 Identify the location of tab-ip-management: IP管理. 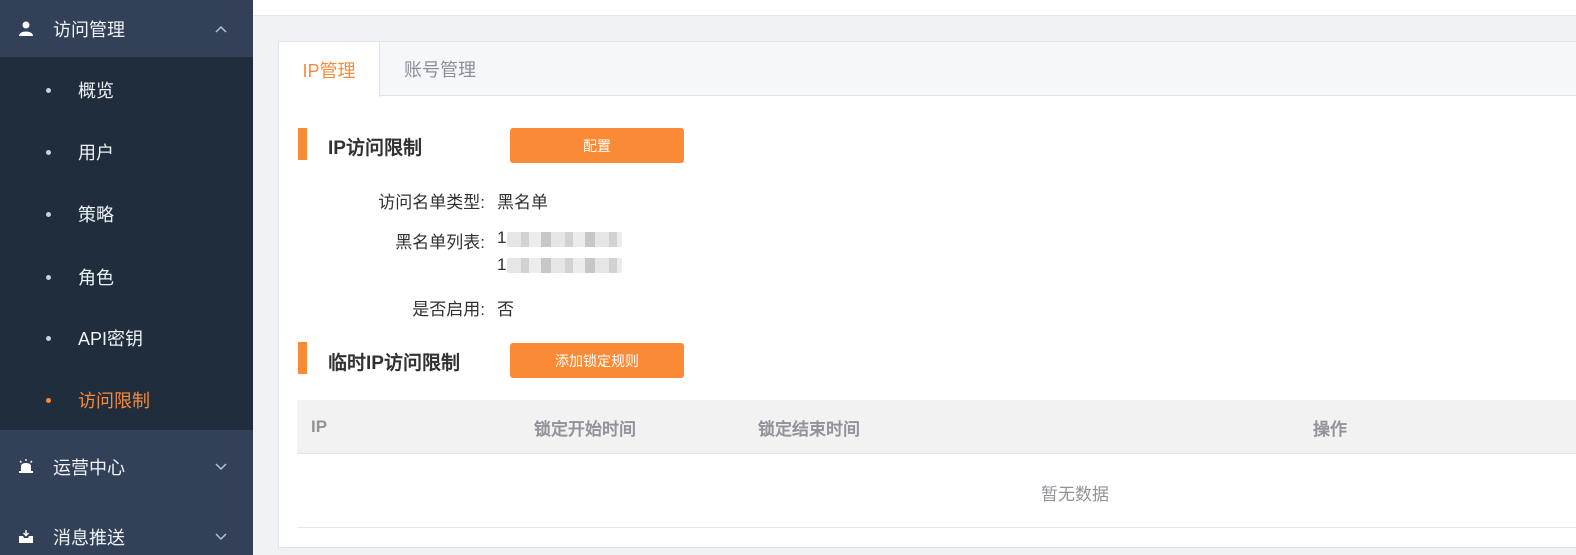
(329, 69).